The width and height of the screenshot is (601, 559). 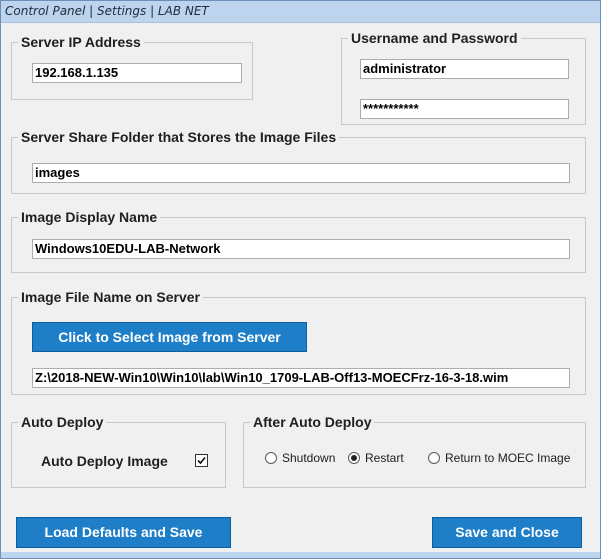 I want to click on credentials-legend: Username and Password, so click(x=434, y=38).